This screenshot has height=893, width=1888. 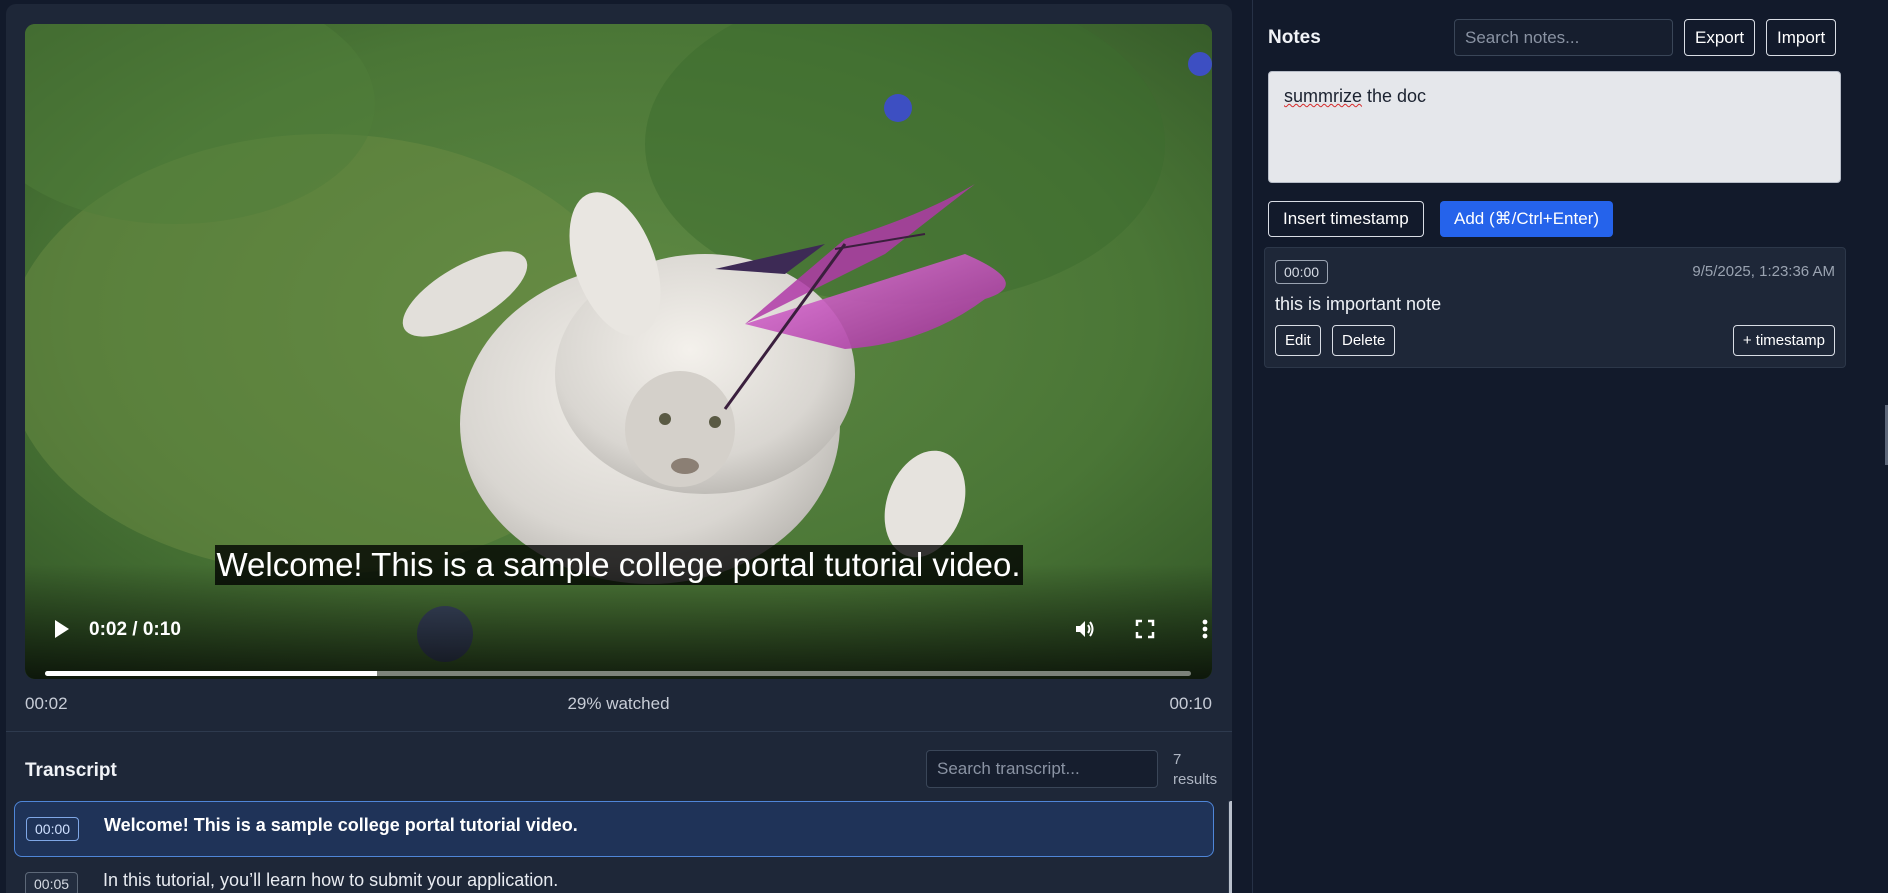 What do you see at coordinates (1042, 769) in the screenshot?
I see `transcript-search-input` at bounding box center [1042, 769].